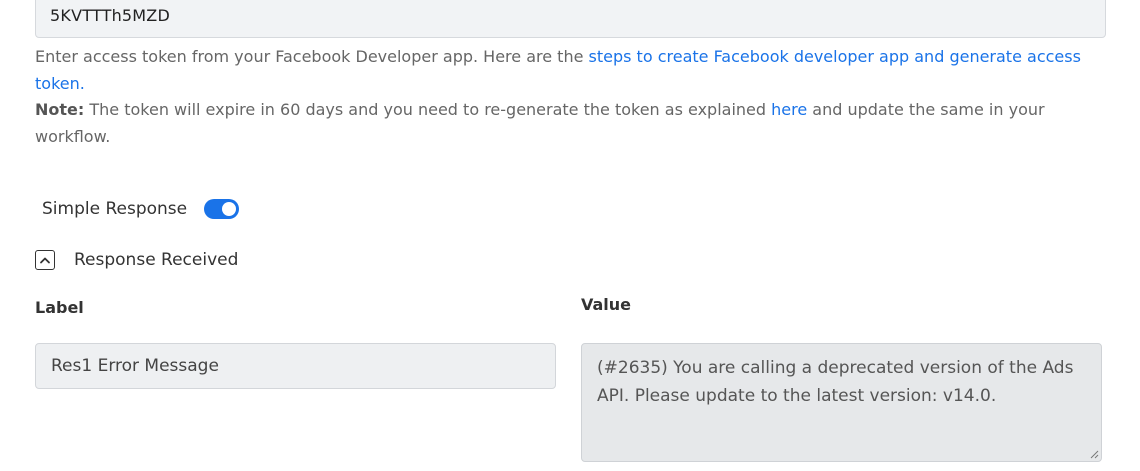 The image size is (1140, 471). What do you see at coordinates (789, 109) in the screenshot?
I see `here-link: here` at bounding box center [789, 109].